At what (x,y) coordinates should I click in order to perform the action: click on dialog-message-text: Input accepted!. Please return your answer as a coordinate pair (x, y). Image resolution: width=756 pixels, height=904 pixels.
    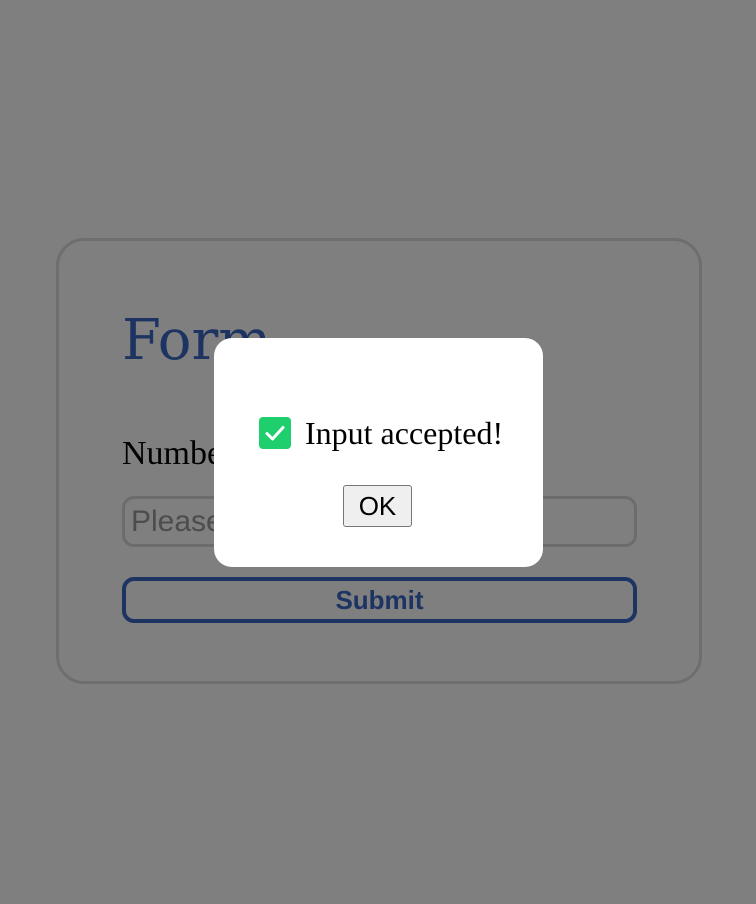
    Looking at the image, I should click on (404, 433).